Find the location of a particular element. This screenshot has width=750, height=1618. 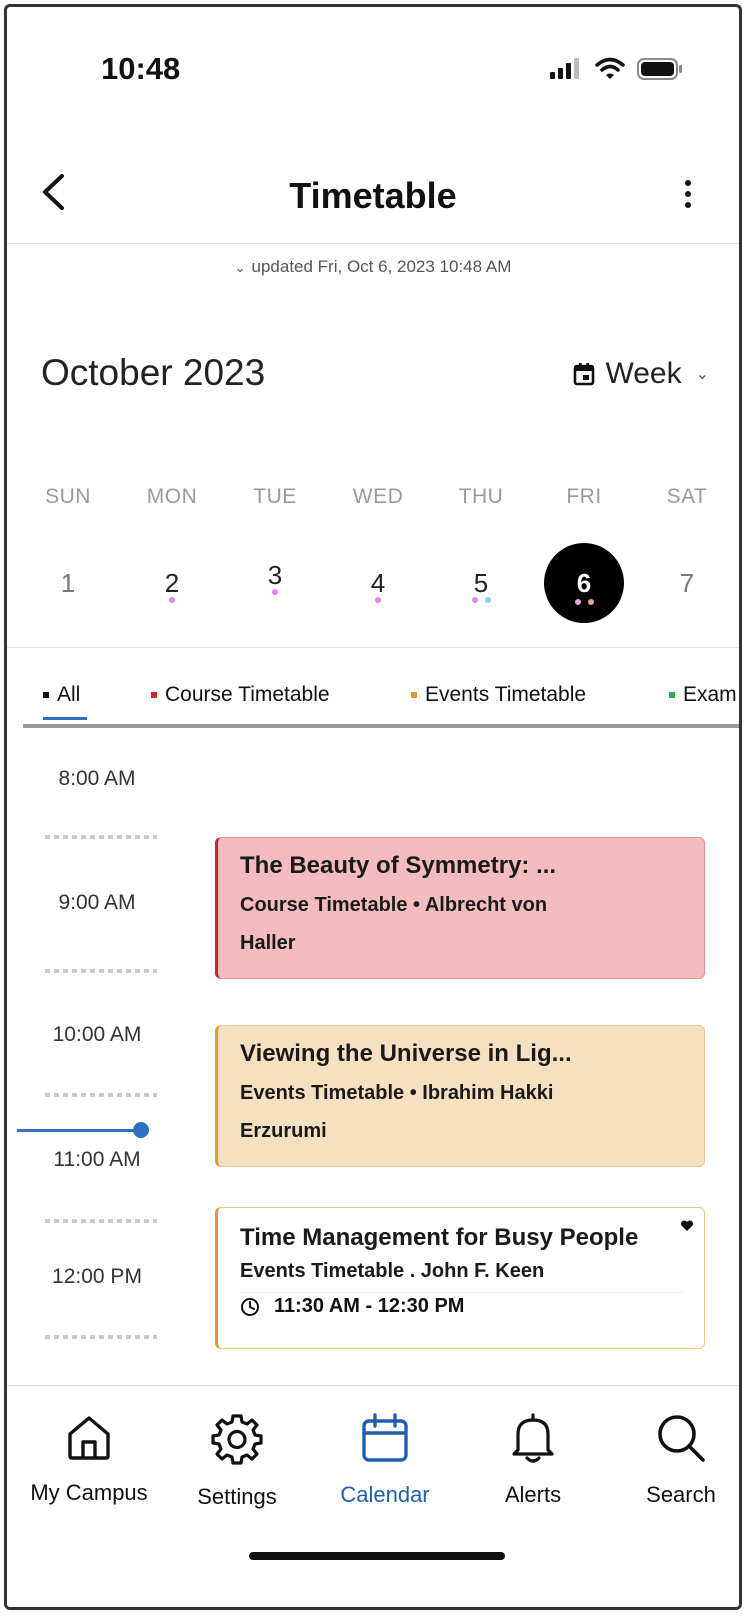

event-details: Course Timetable • Albrecht von Haller is located at coordinates (394, 924).